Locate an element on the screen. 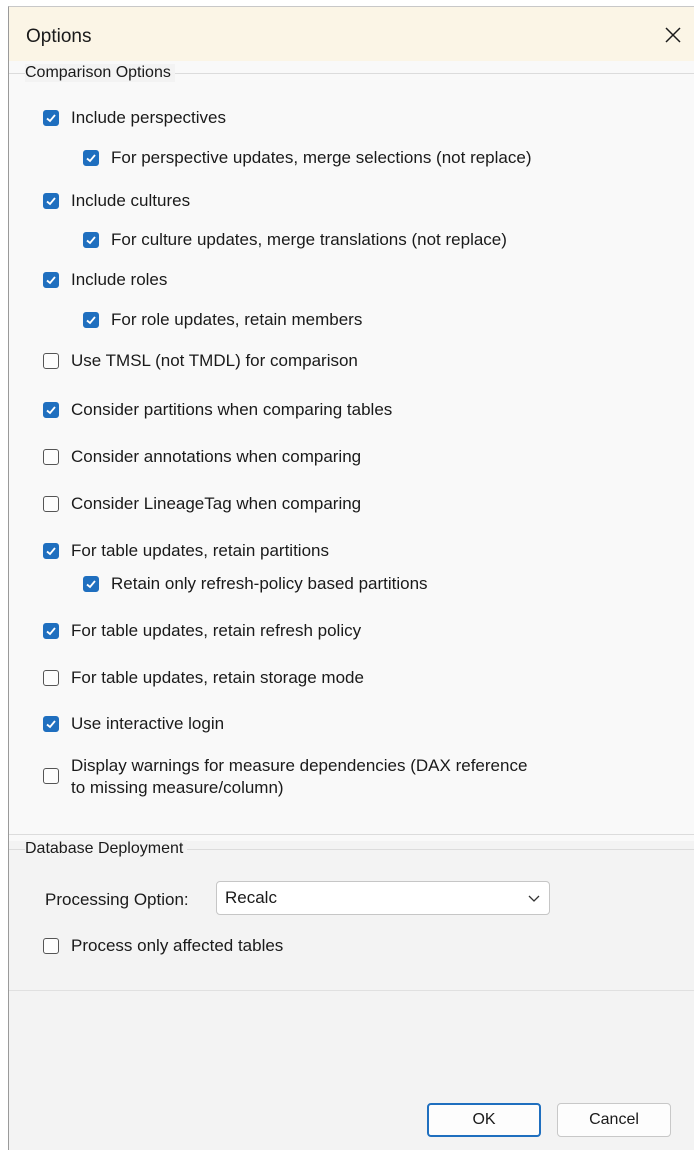 The image size is (694, 1150). option-consider-lineagetag: Consider LineageTag when comparing is located at coordinates (202, 504).